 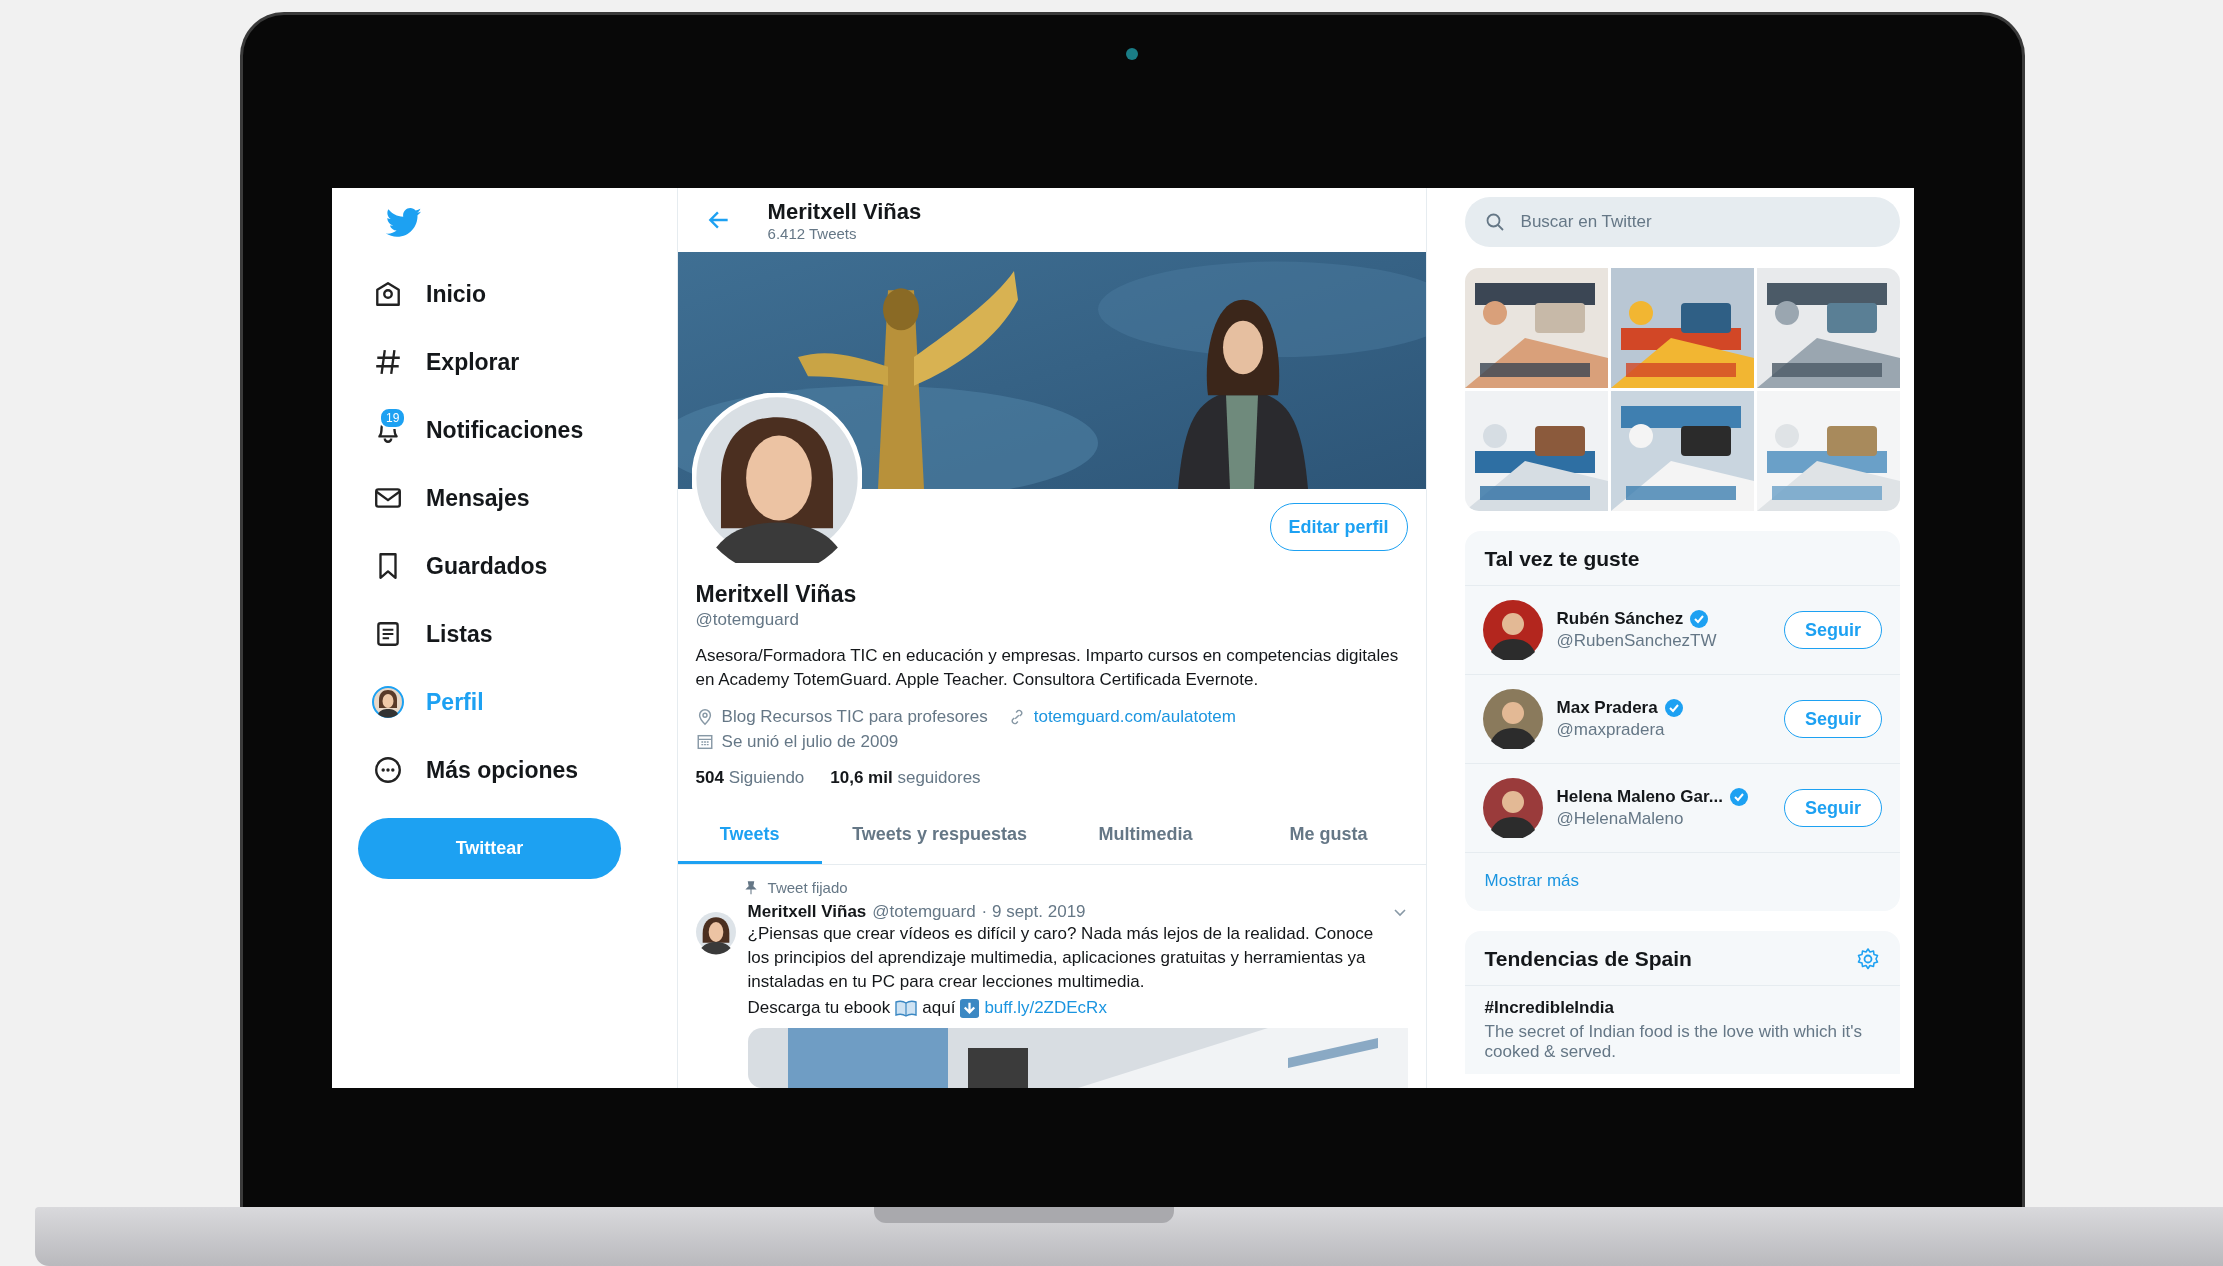 What do you see at coordinates (459, 634) in the screenshot?
I see `nav-label: Listas` at bounding box center [459, 634].